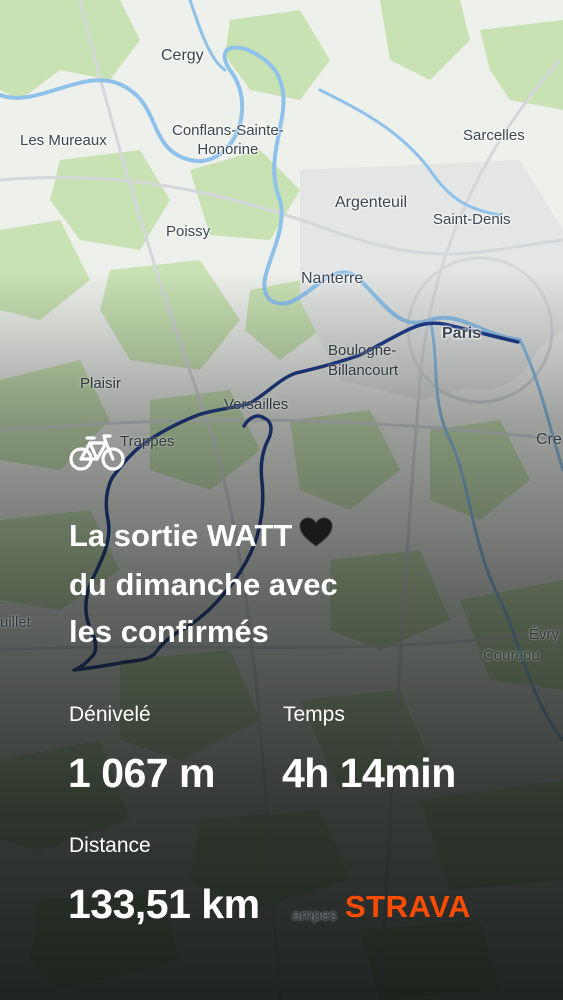  What do you see at coordinates (169, 631) in the screenshot?
I see `title-line-3: les confirmés` at bounding box center [169, 631].